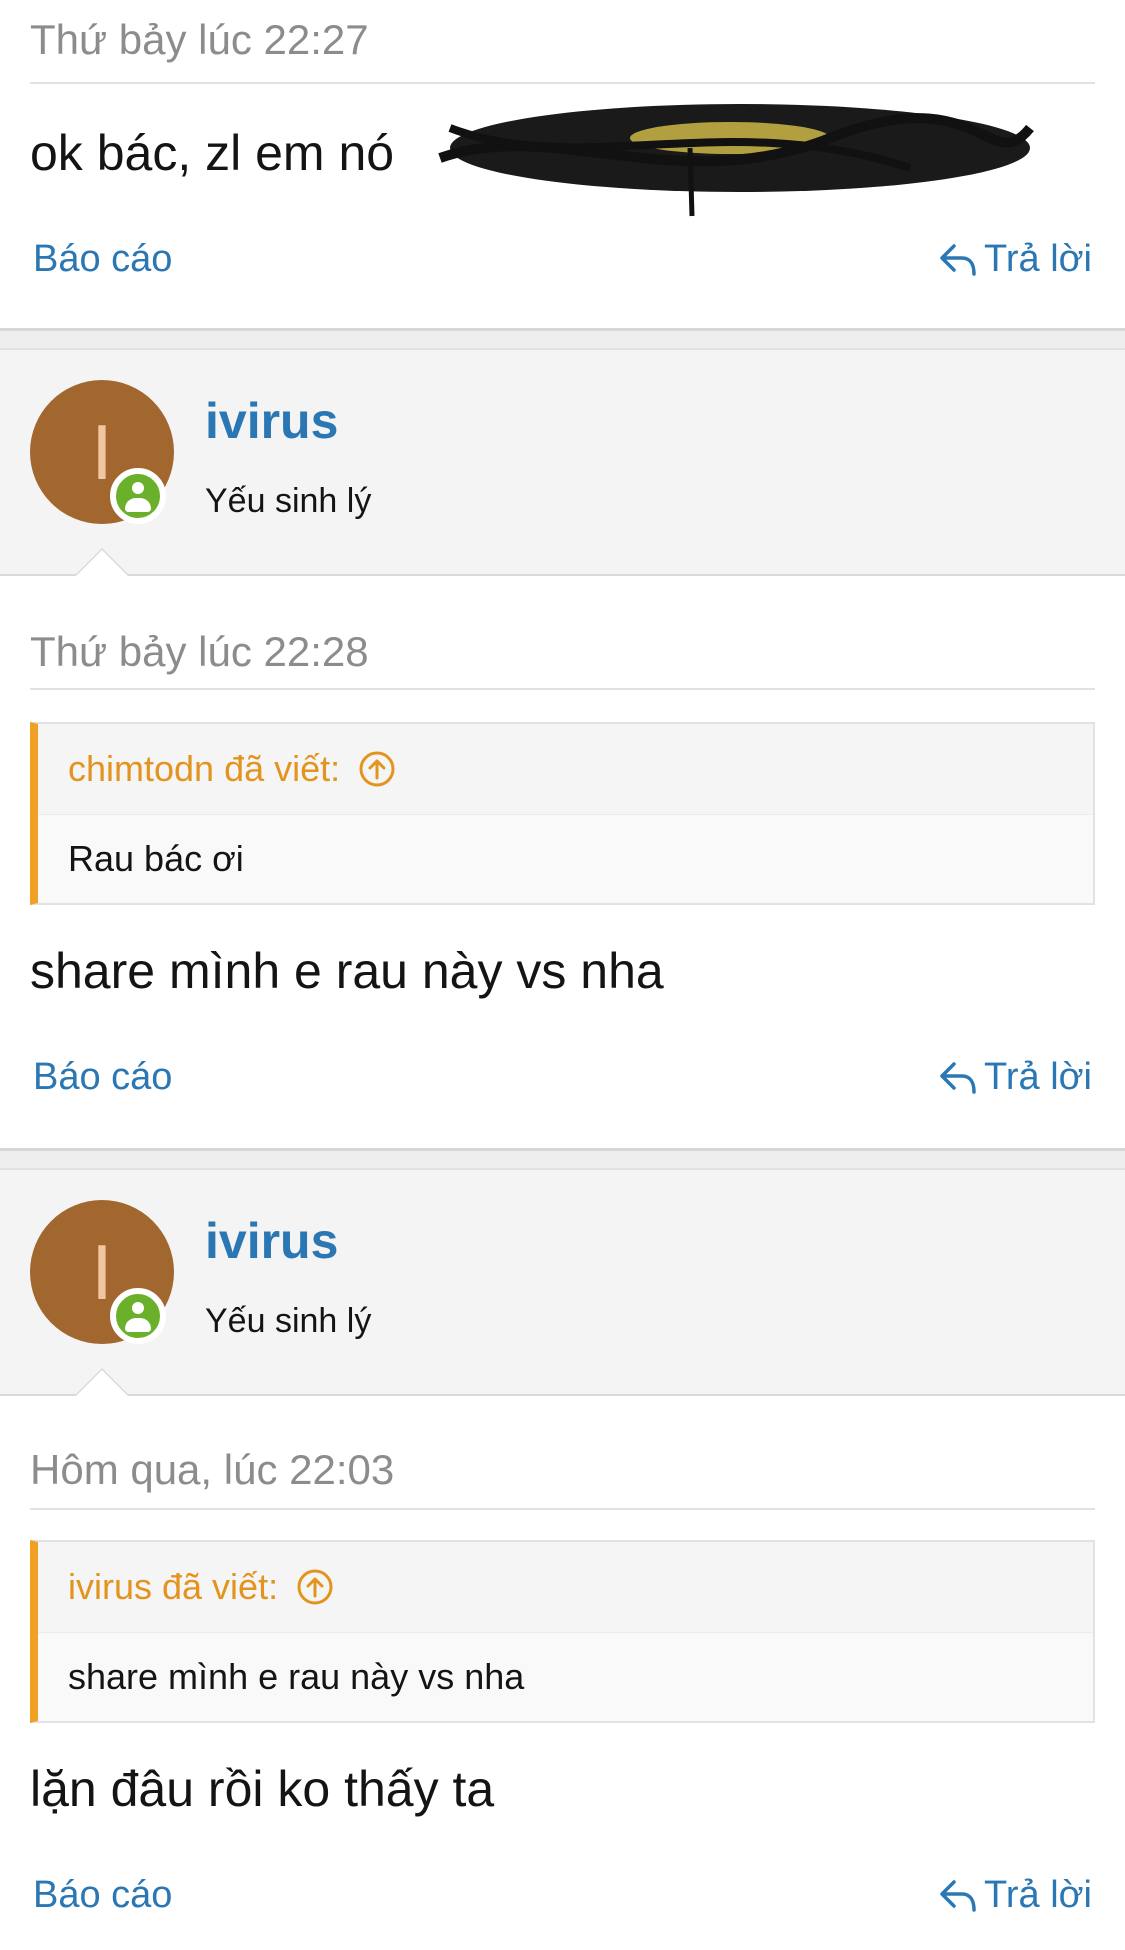 This screenshot has height=1950, width=1125. I want to click on quote-author: chimtodn đã viết:, so click(204, 768).